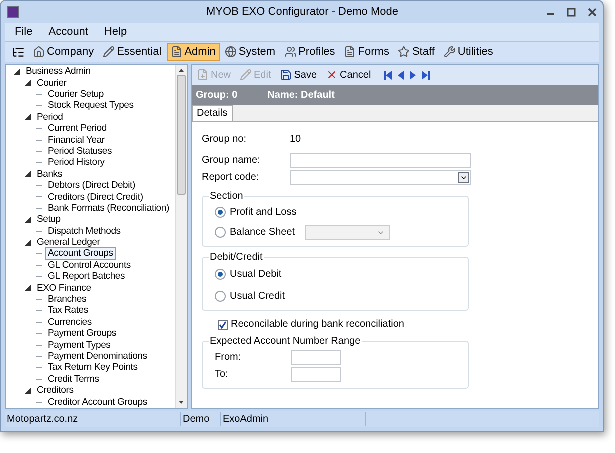 The width and height of the screenshot is (615, 453). I want to click on app-icon, so click(13, 12).